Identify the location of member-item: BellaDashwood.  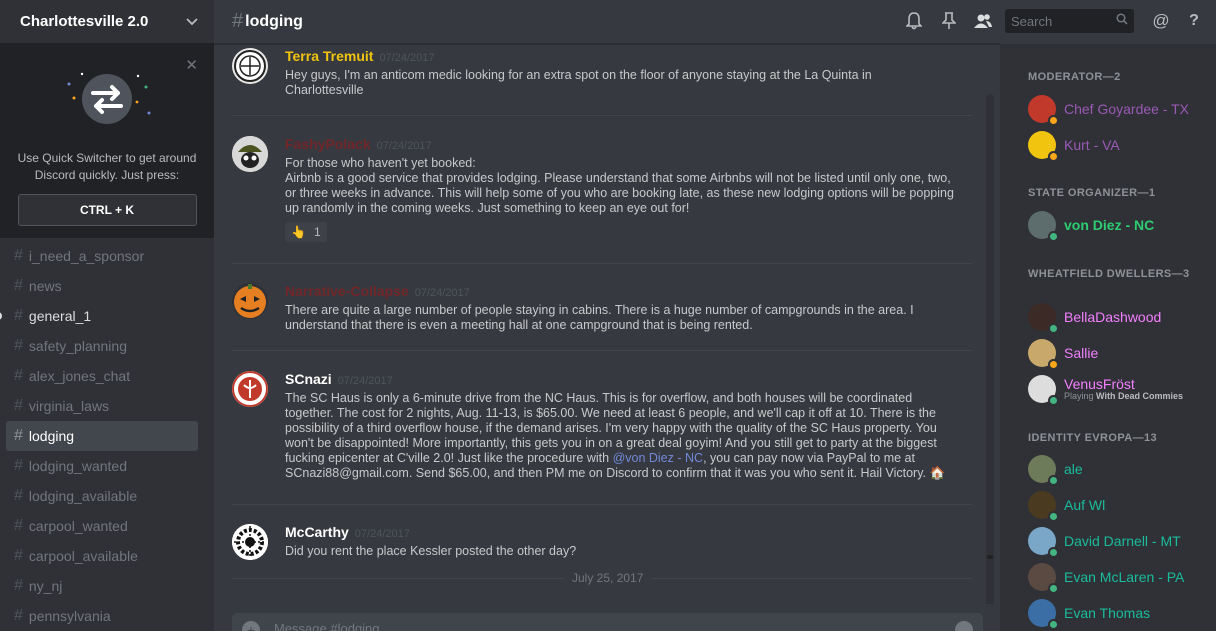
(1118, 317).